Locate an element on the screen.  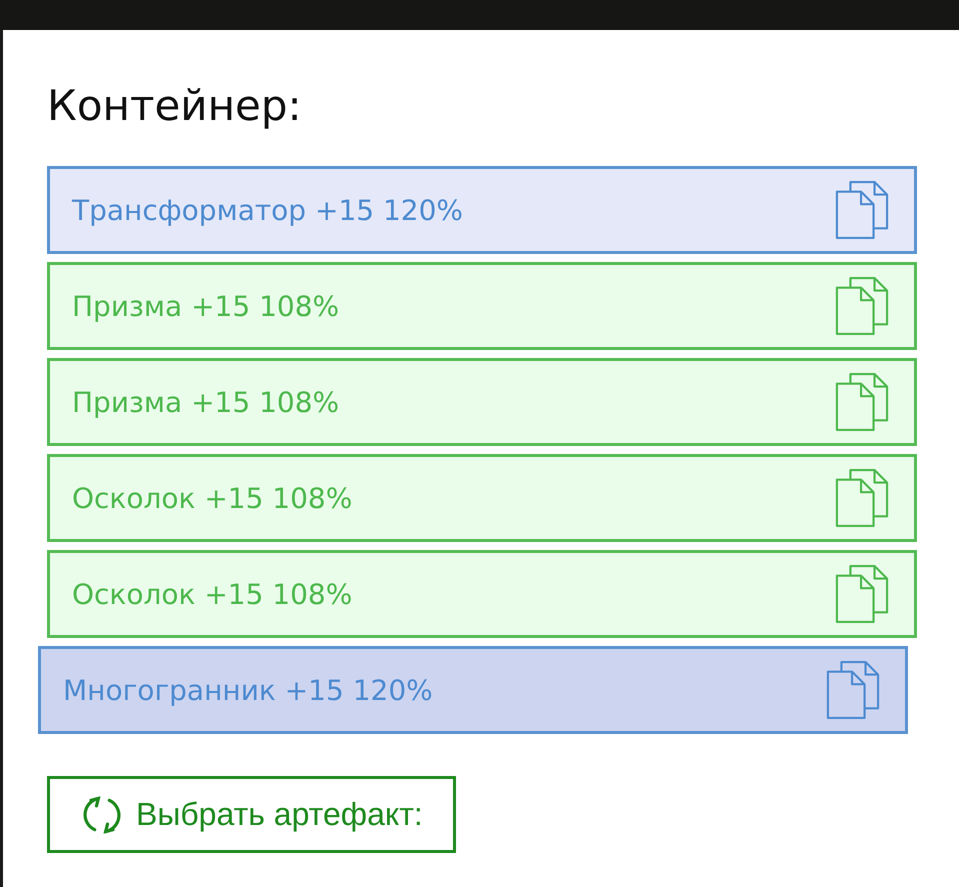
artifact-label: Многогранник +15 120% is located at coordinates (248, 690).